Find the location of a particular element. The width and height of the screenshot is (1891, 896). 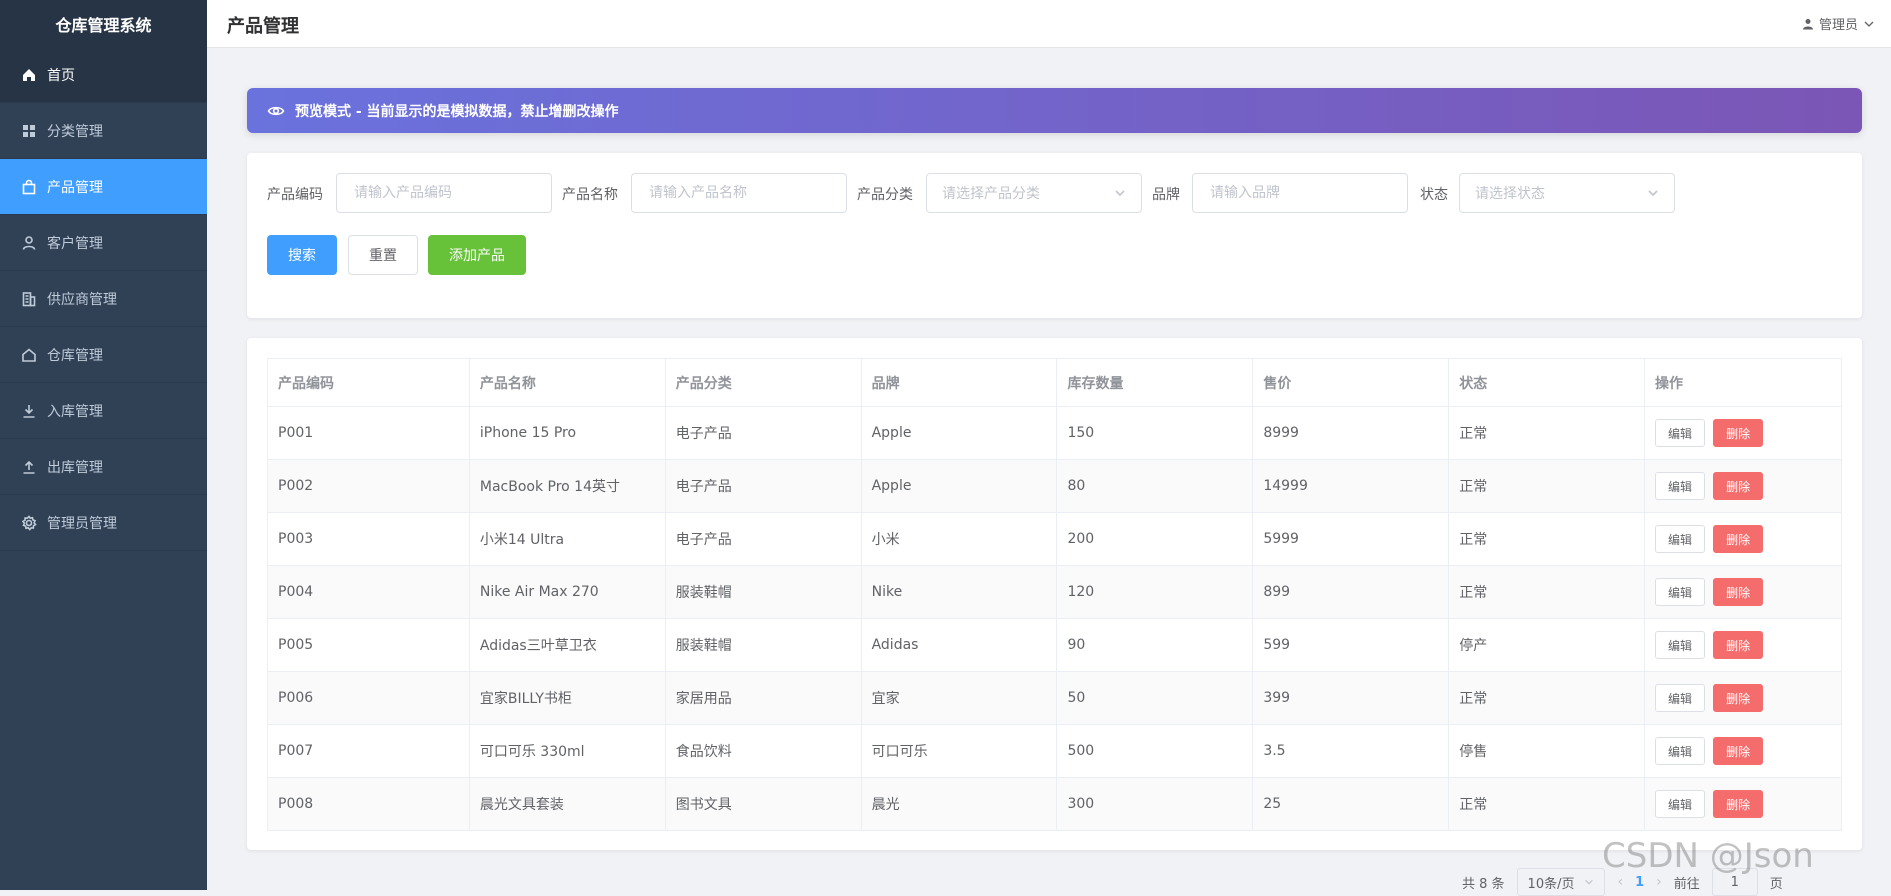

prev-page-icon: ‹ is located at coordinates (1620, 882).